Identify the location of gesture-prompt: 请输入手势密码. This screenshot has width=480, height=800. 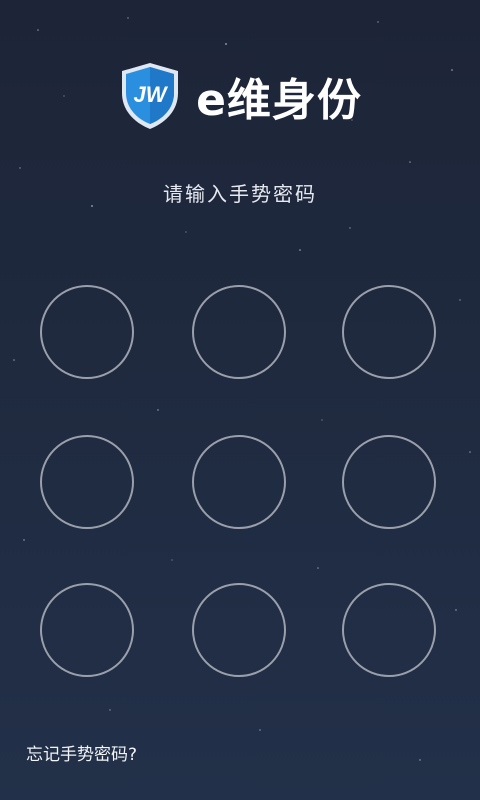
(240, 194).